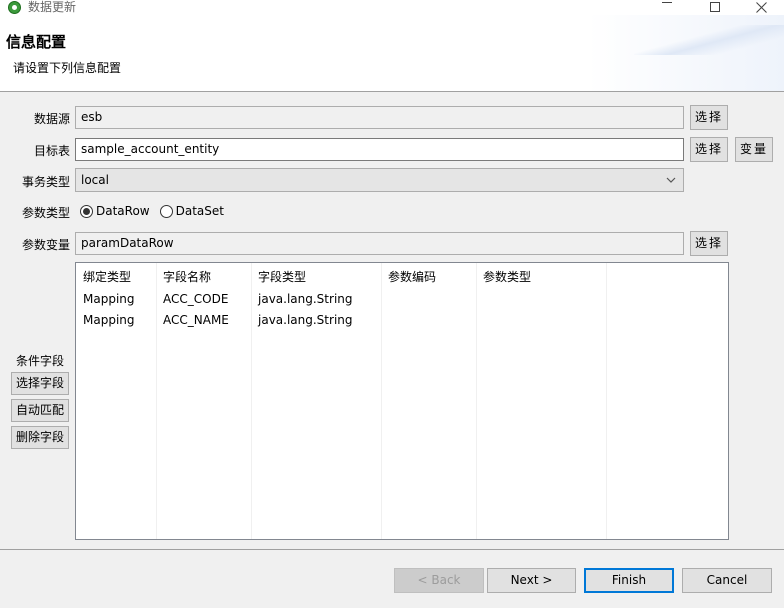 Image resolution: width=784 pixels, height=608 pixels. I want to click on column-header: 绑定类型, so click(107, 276).